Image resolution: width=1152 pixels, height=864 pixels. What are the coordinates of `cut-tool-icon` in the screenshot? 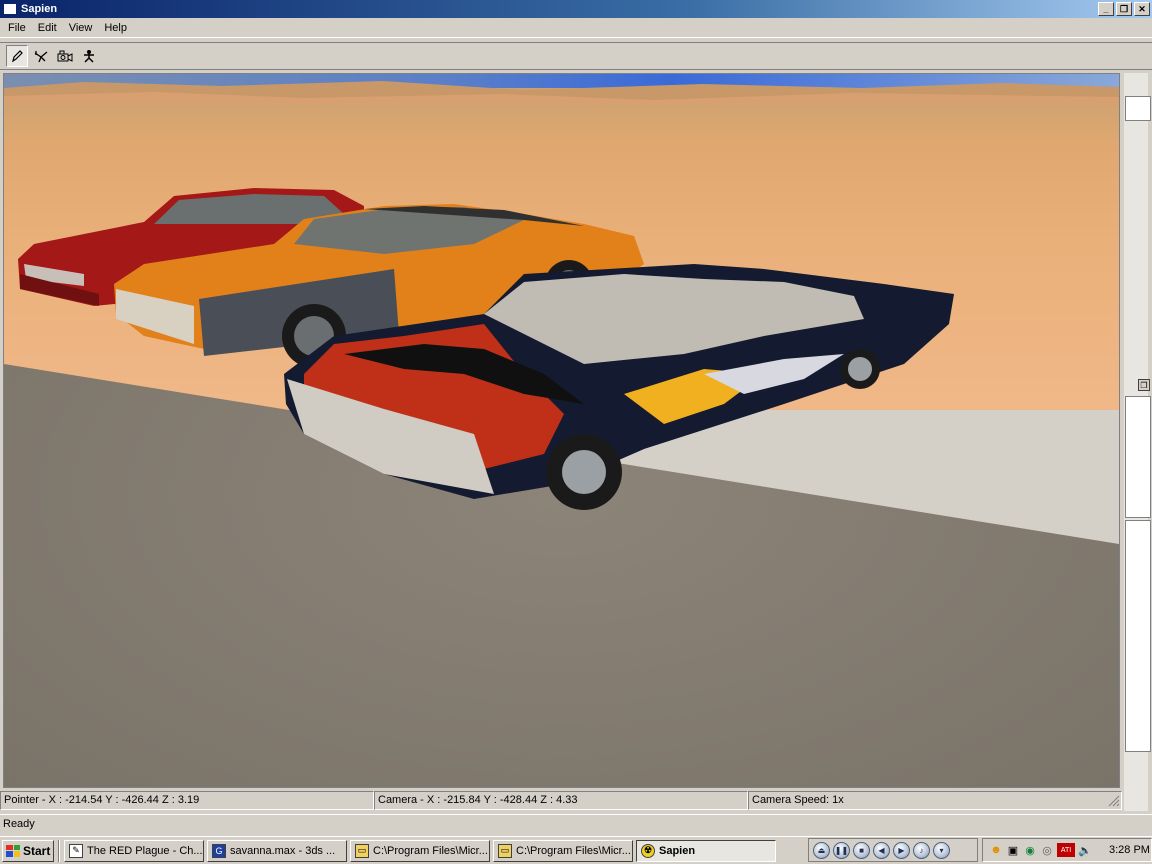 It's located at (41, 57).